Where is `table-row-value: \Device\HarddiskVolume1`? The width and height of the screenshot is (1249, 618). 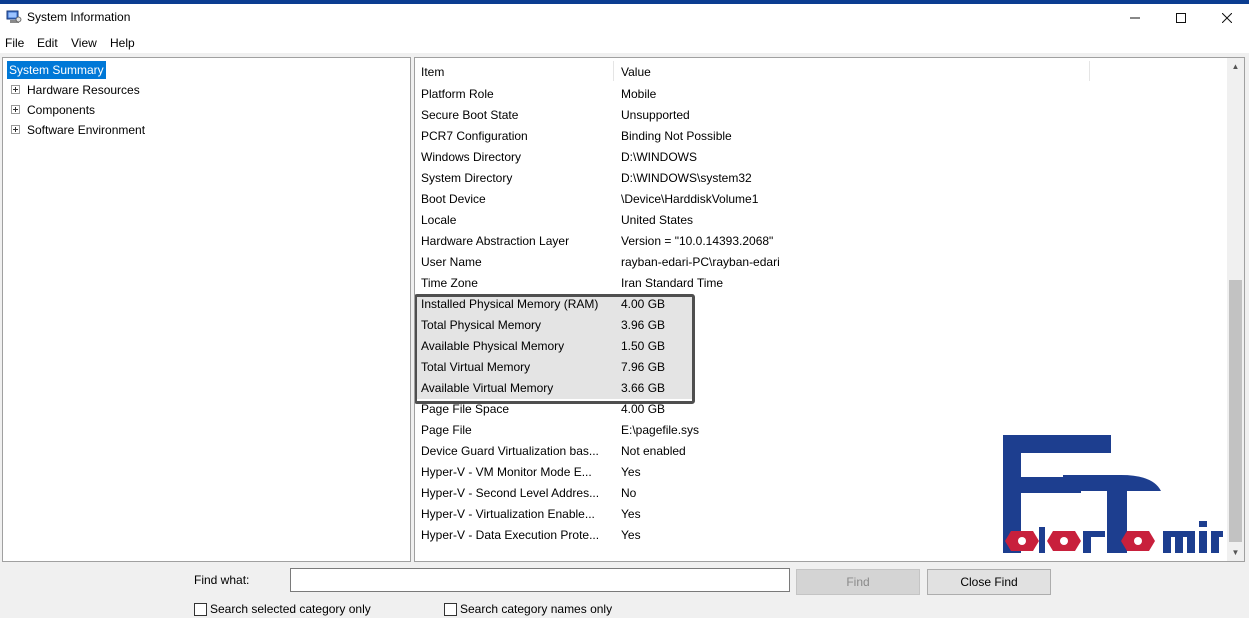 table-row-value: \Device\HarddiskVolume1 is located at coordinates (851, 199).